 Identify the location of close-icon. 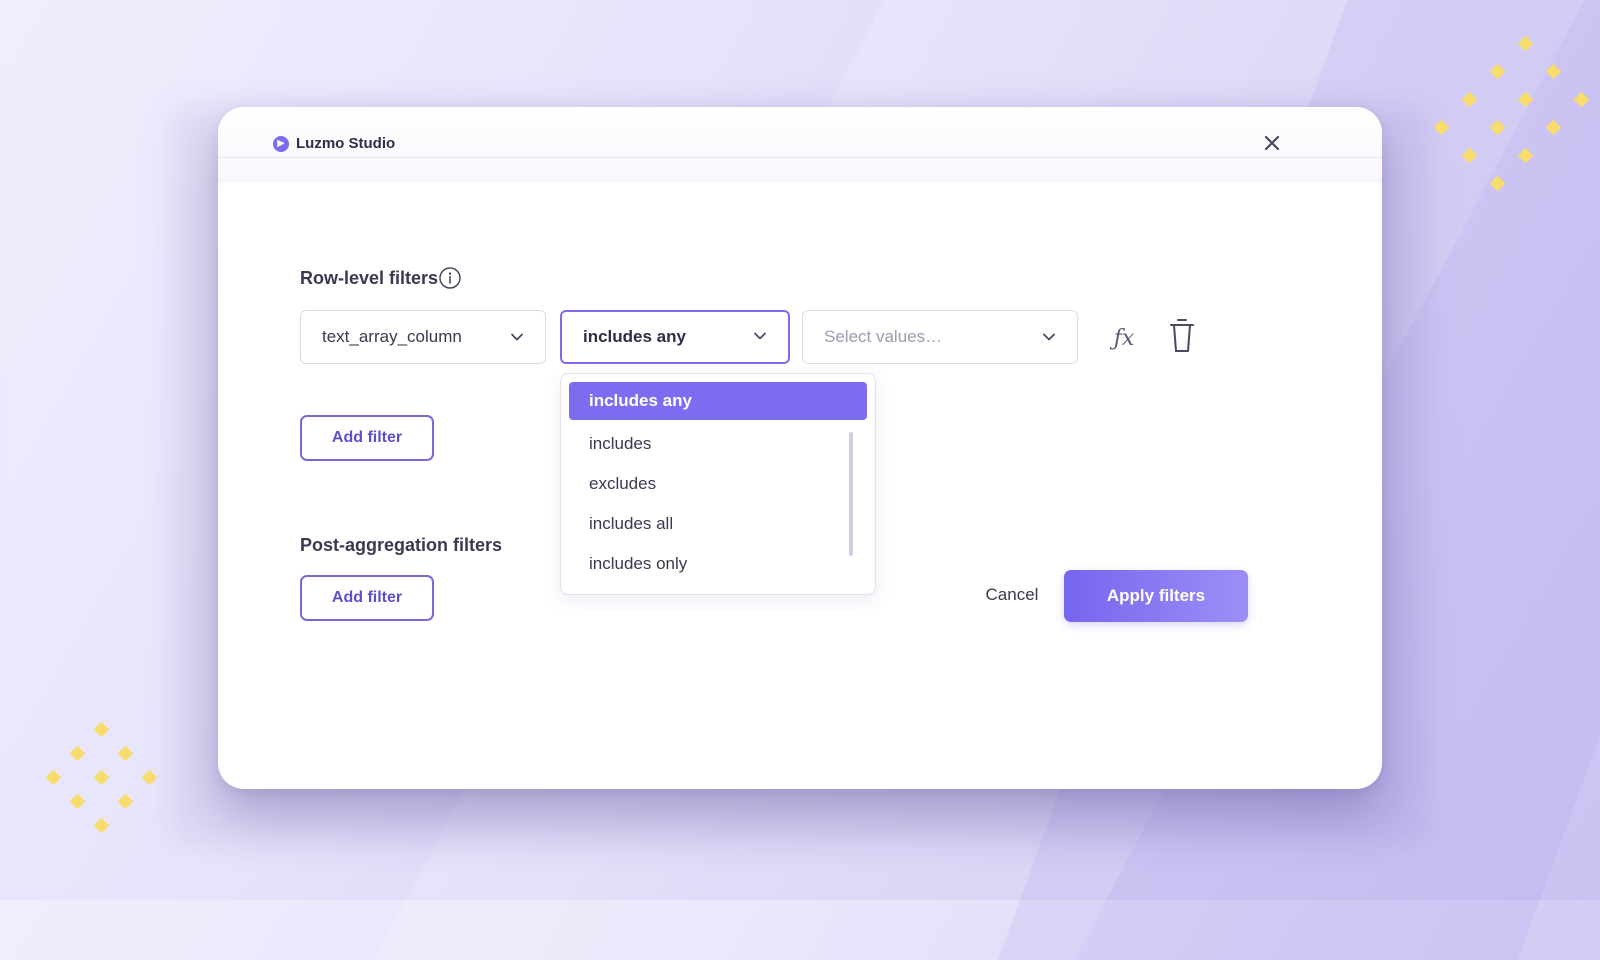
(1272, 143).